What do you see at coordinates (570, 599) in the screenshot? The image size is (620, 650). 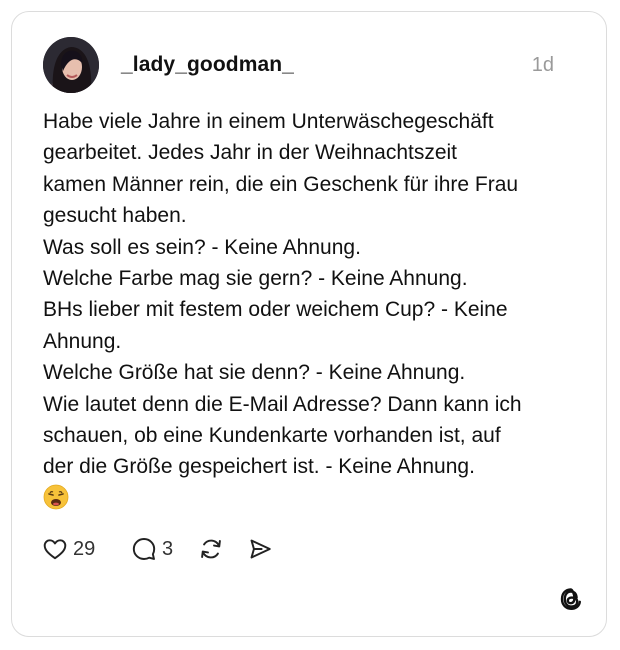 I see `threads-logo-icon` at bounding box center [570, 599].